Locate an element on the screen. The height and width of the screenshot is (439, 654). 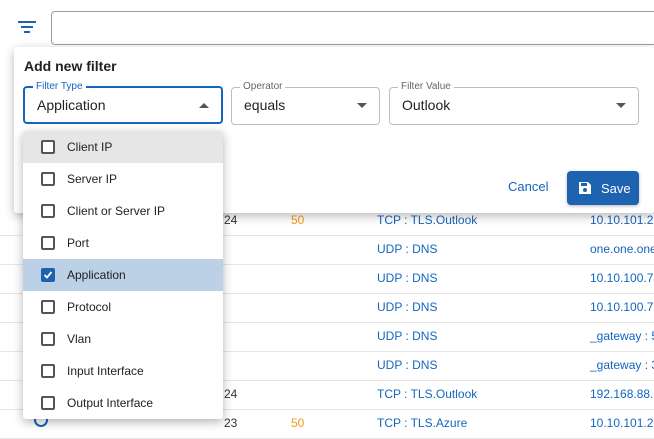
menu-item-label: Port is located at coordinates (78, 243).